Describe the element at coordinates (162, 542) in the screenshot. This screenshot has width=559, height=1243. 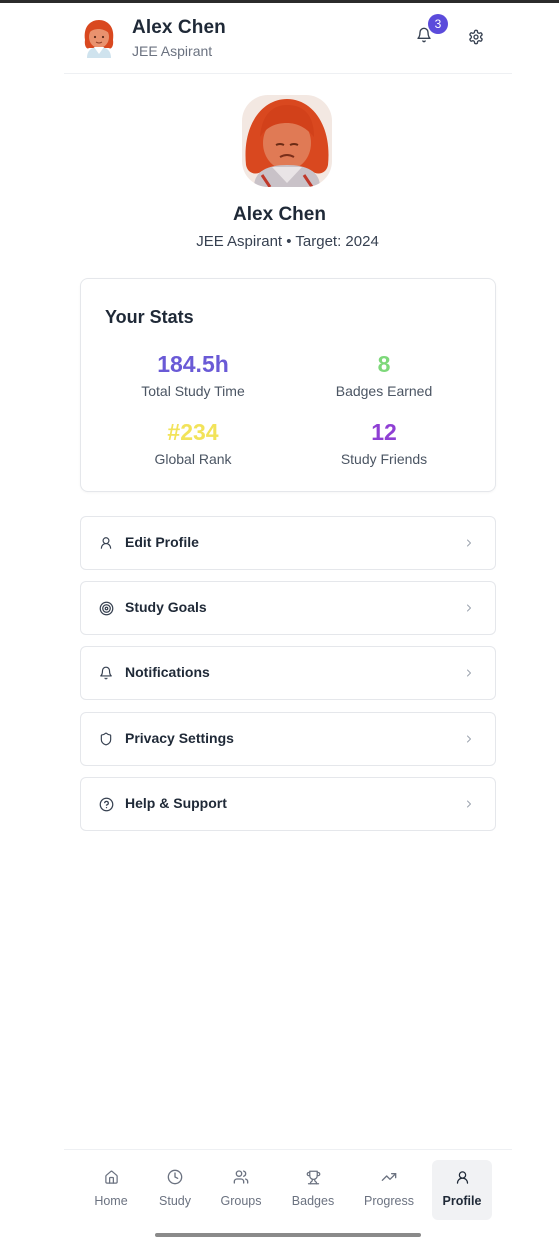
I see `menu-item-label: Edit Profile` at that location.